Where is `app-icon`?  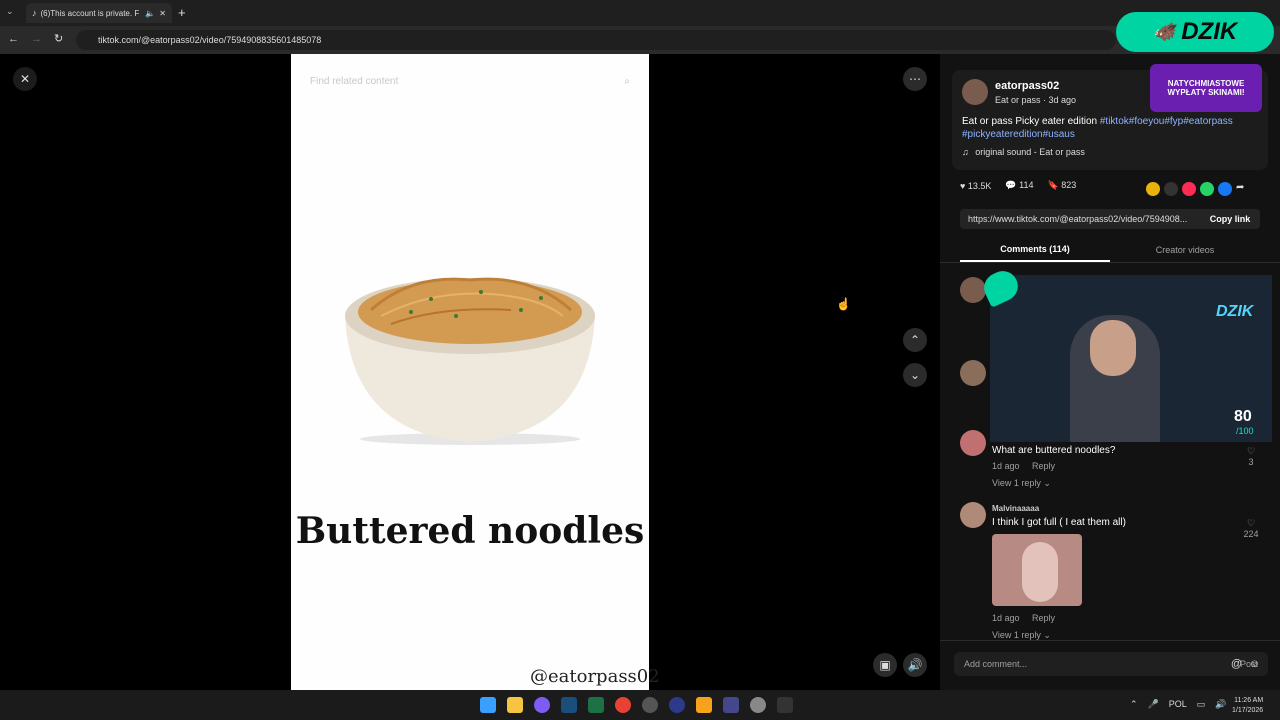 app-icon is located at coordinates (677, 705).